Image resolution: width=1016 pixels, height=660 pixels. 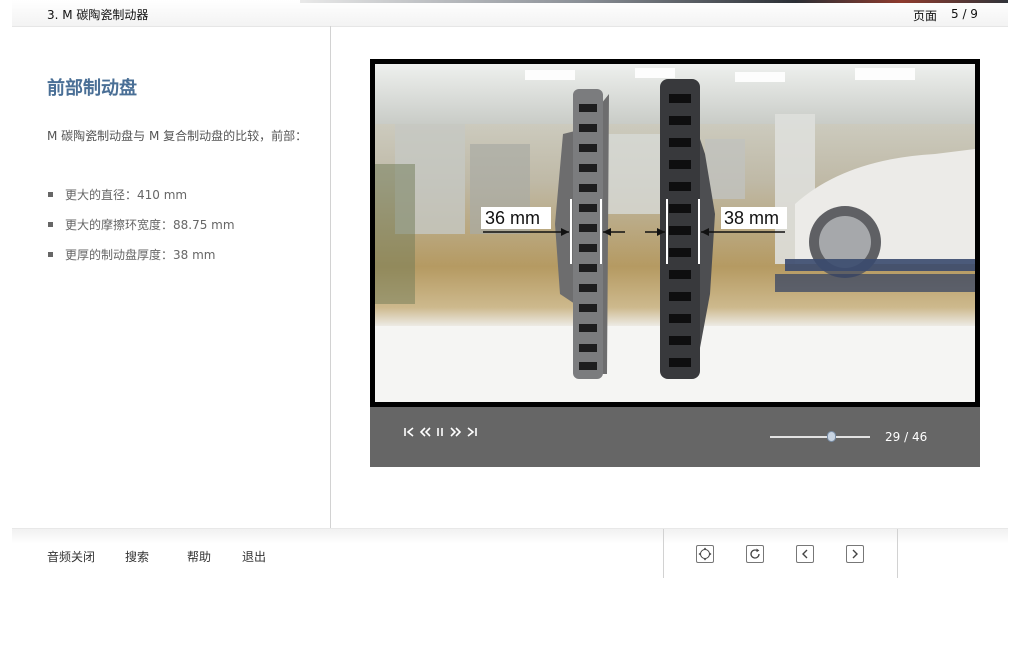 What do you see at coordinates (654, 1) in the screenshot?
I see `header-image-strip` at bounding box center [654, 1].